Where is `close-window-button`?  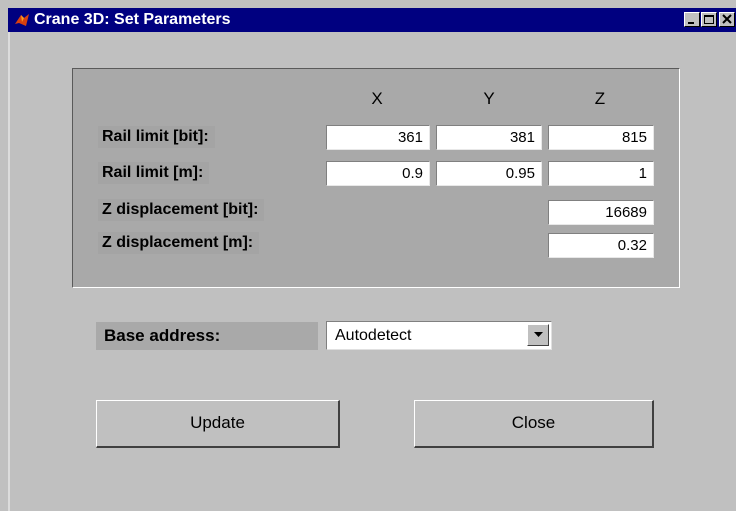
close-window-button is located at coordinates (727, 19).